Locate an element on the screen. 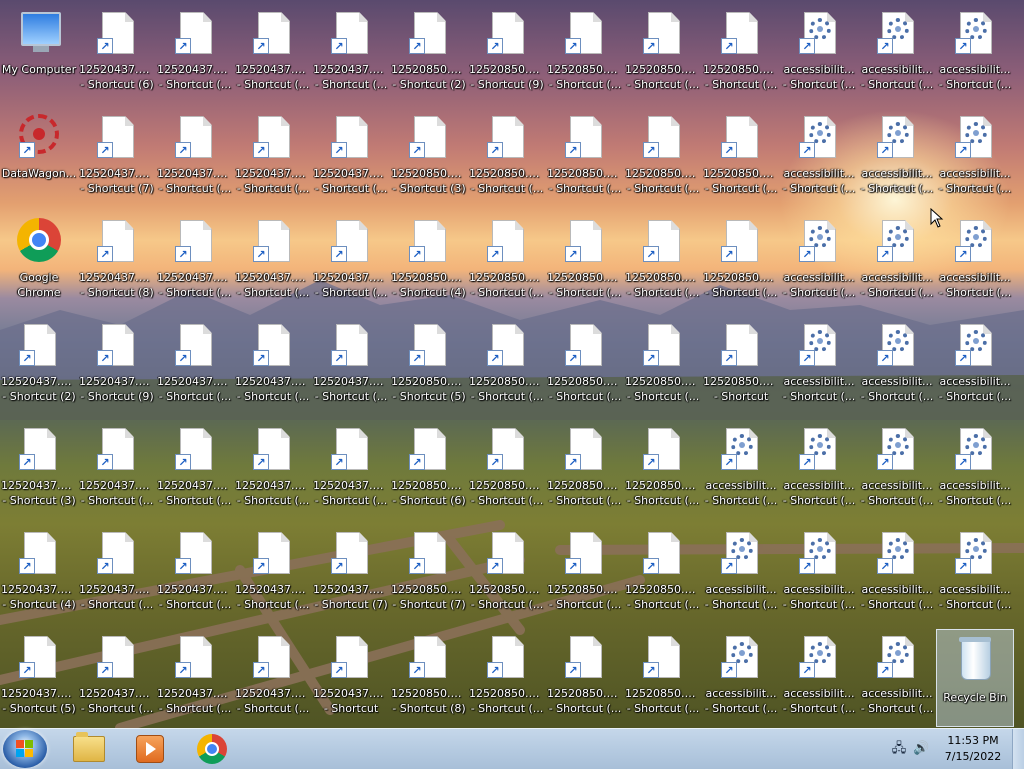 The image size is (1024, 769). desktop-icon: ↗ 12520850.cpx - Shortcut (7) is located at coordinates (429, 570).